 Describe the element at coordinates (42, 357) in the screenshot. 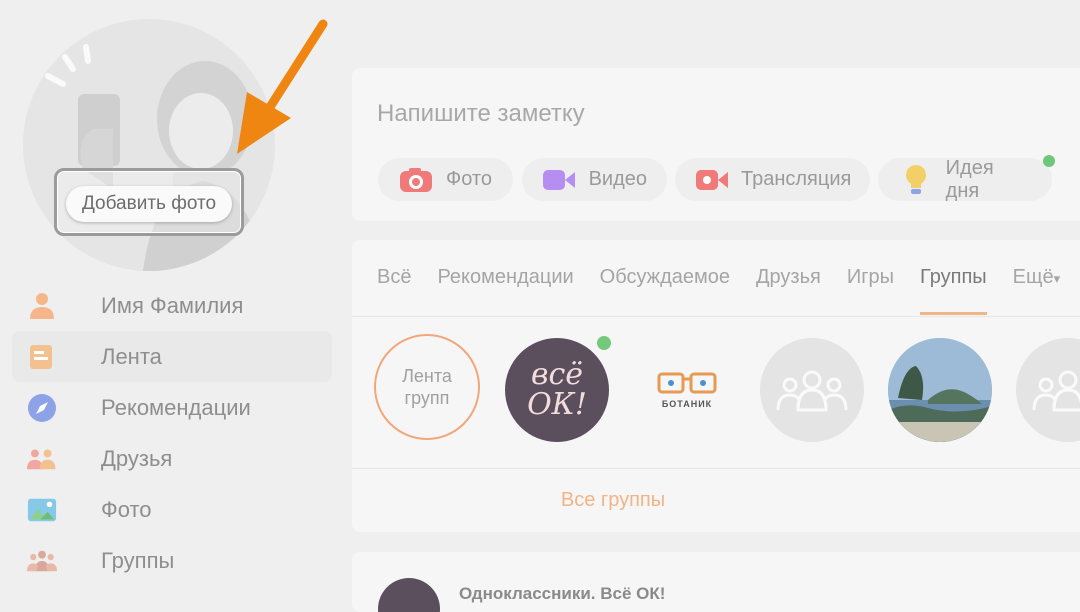

I see `feed-icon` at that location.